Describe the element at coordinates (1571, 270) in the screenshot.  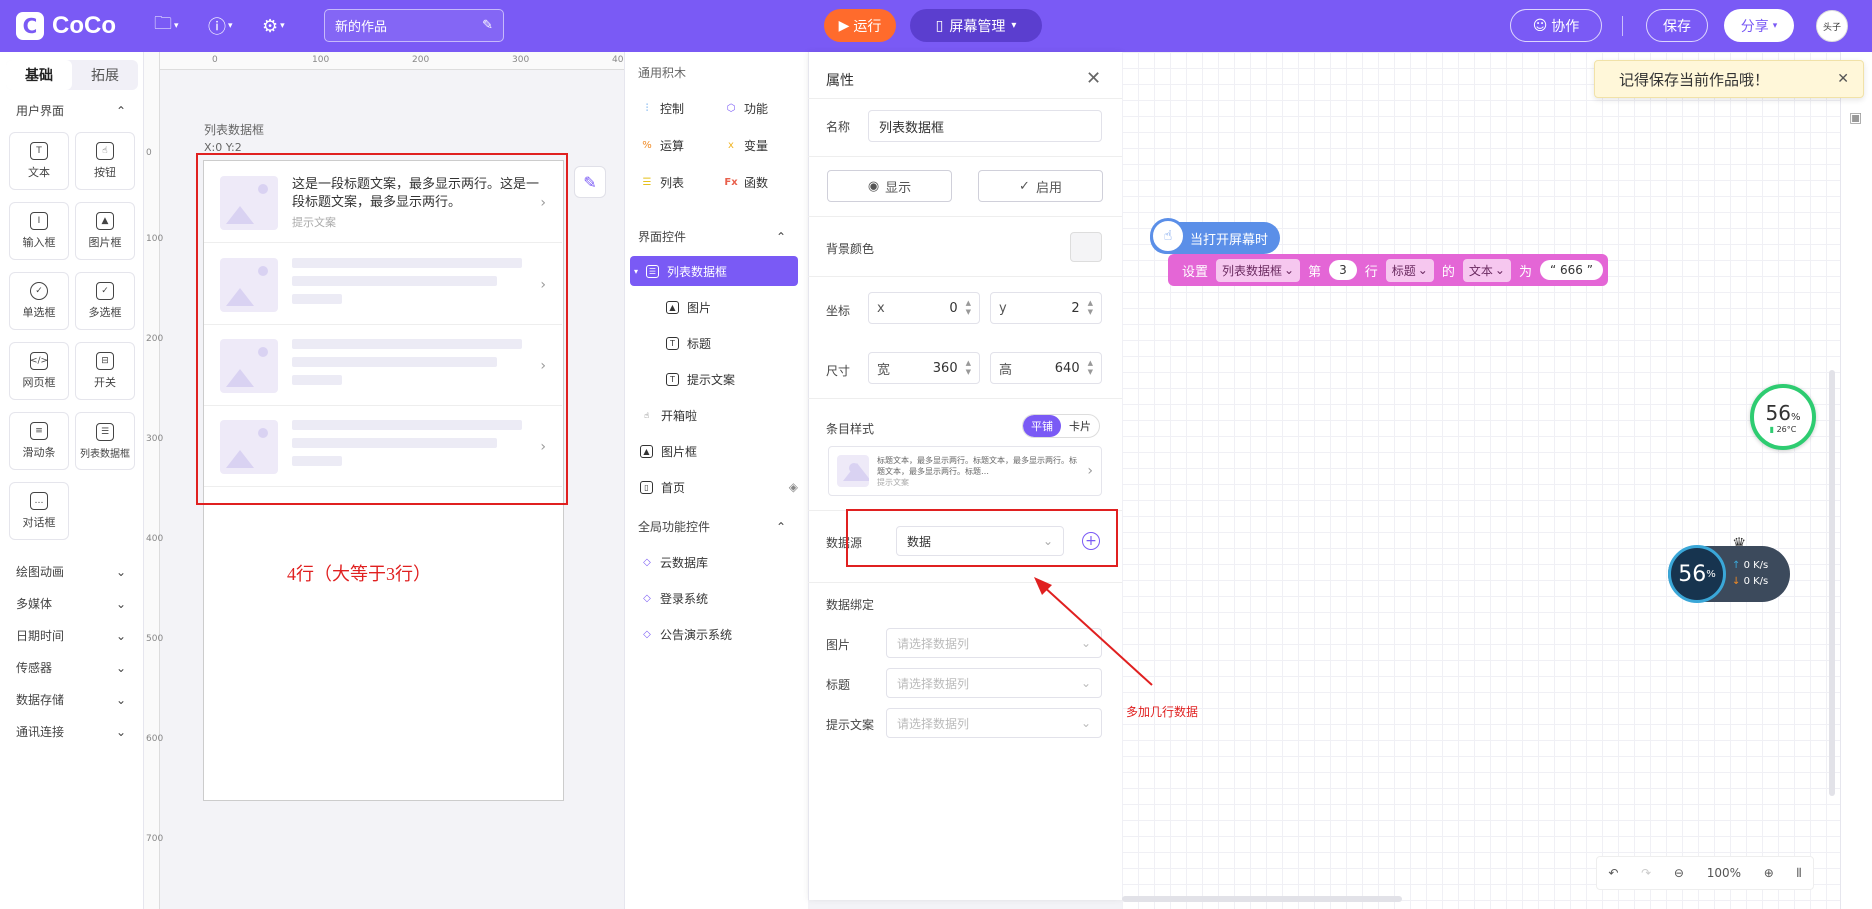
I see `value-input: “ 666 ”` at that location.